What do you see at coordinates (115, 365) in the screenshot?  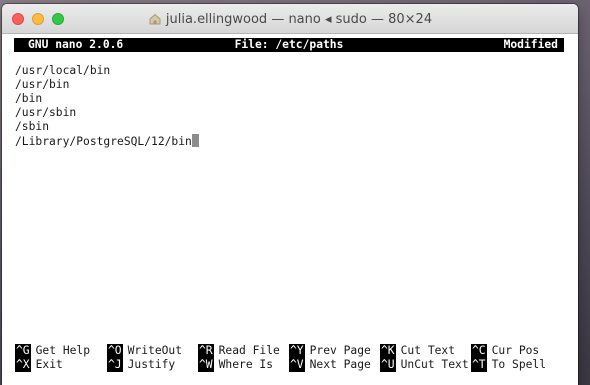 I see `shortcut-key: ^J` at bounding box center [115, 365].